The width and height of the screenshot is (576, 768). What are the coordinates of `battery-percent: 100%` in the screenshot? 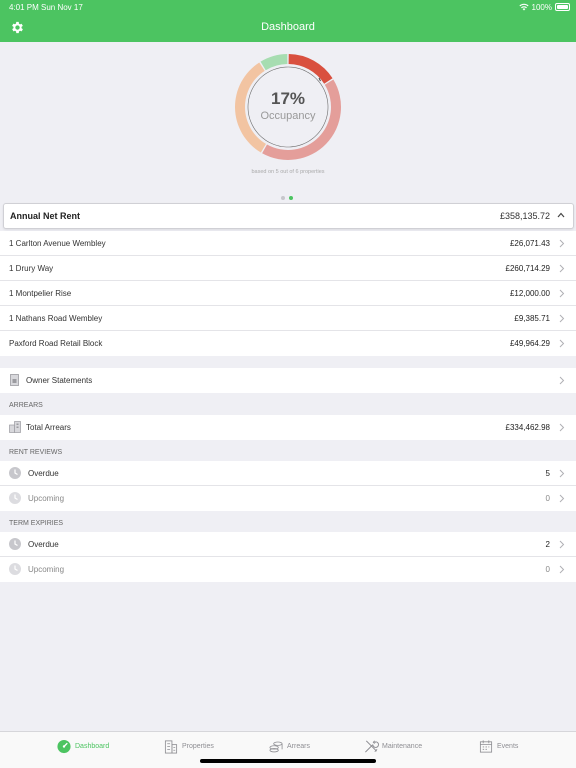 It's located at (541, 7).